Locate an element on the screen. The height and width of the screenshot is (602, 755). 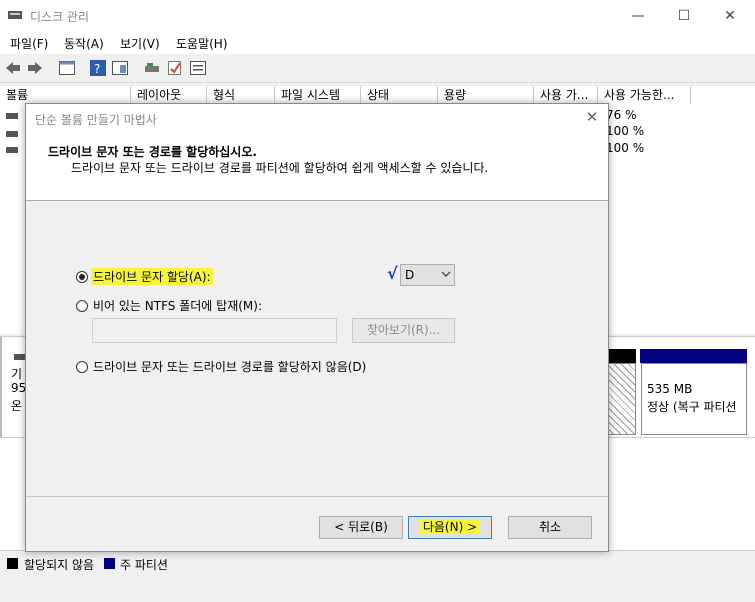
column-volume: 볼륨 is located at coordinates (65, 95).